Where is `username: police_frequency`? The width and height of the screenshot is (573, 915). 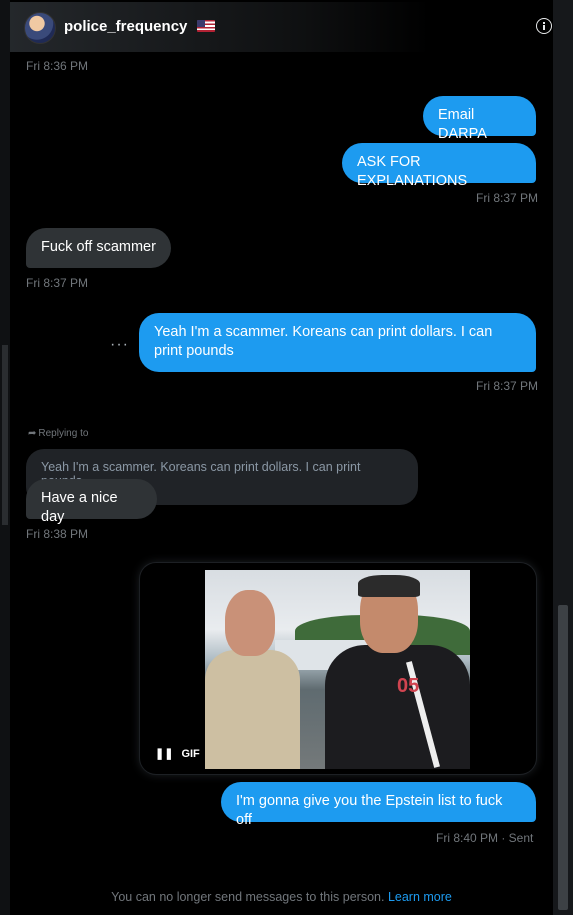 username: police_frequency is located at coordinates (125, 26).